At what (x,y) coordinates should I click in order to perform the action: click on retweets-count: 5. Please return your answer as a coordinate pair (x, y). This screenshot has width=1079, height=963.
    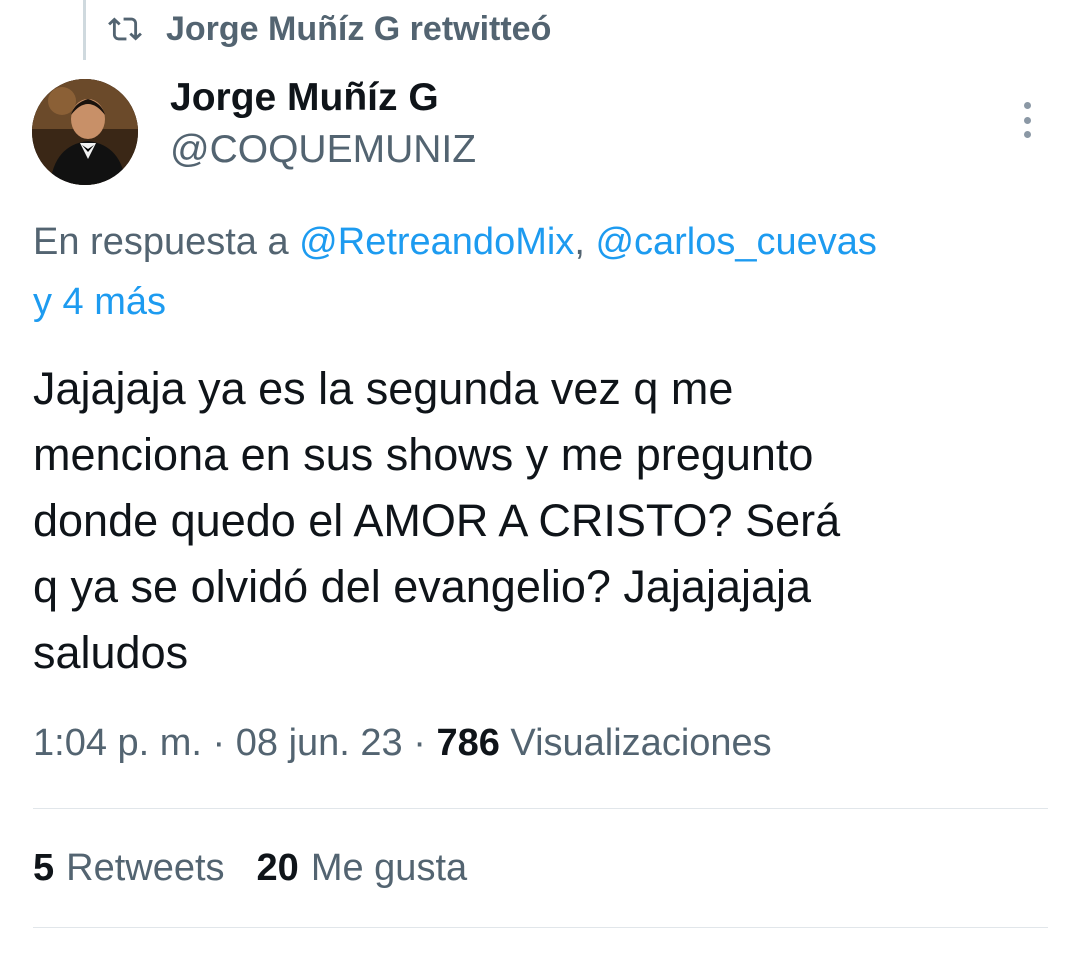
    Looking at the image, I should click on (44, 868).